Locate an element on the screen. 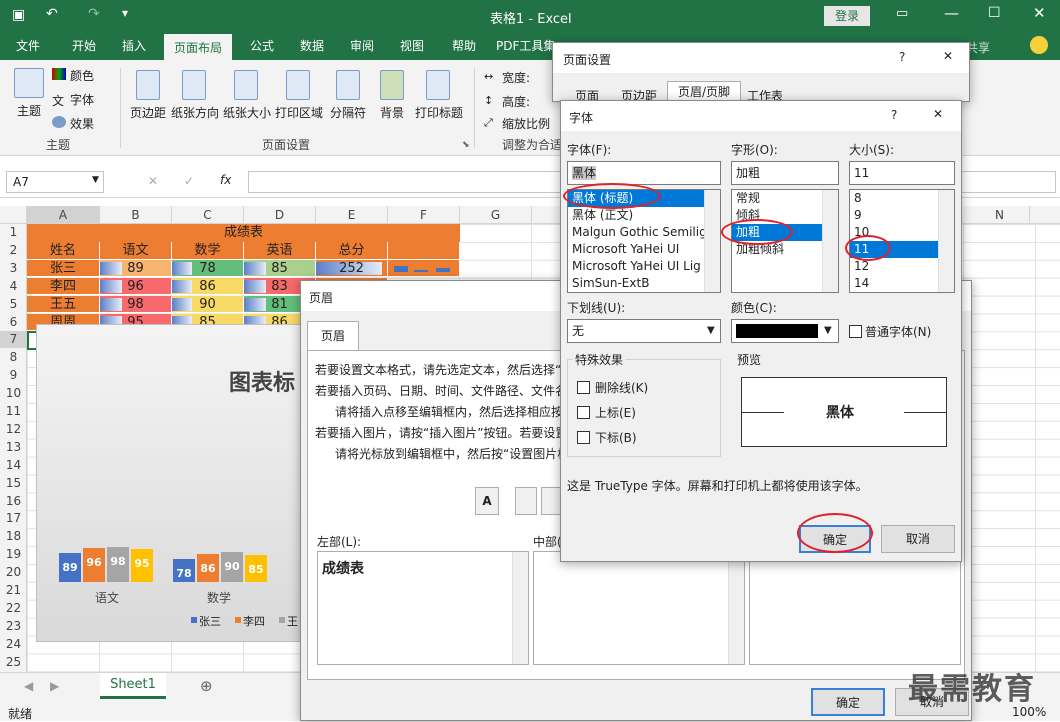  strikethrough-checkbox is located at coordinates (583, 387).